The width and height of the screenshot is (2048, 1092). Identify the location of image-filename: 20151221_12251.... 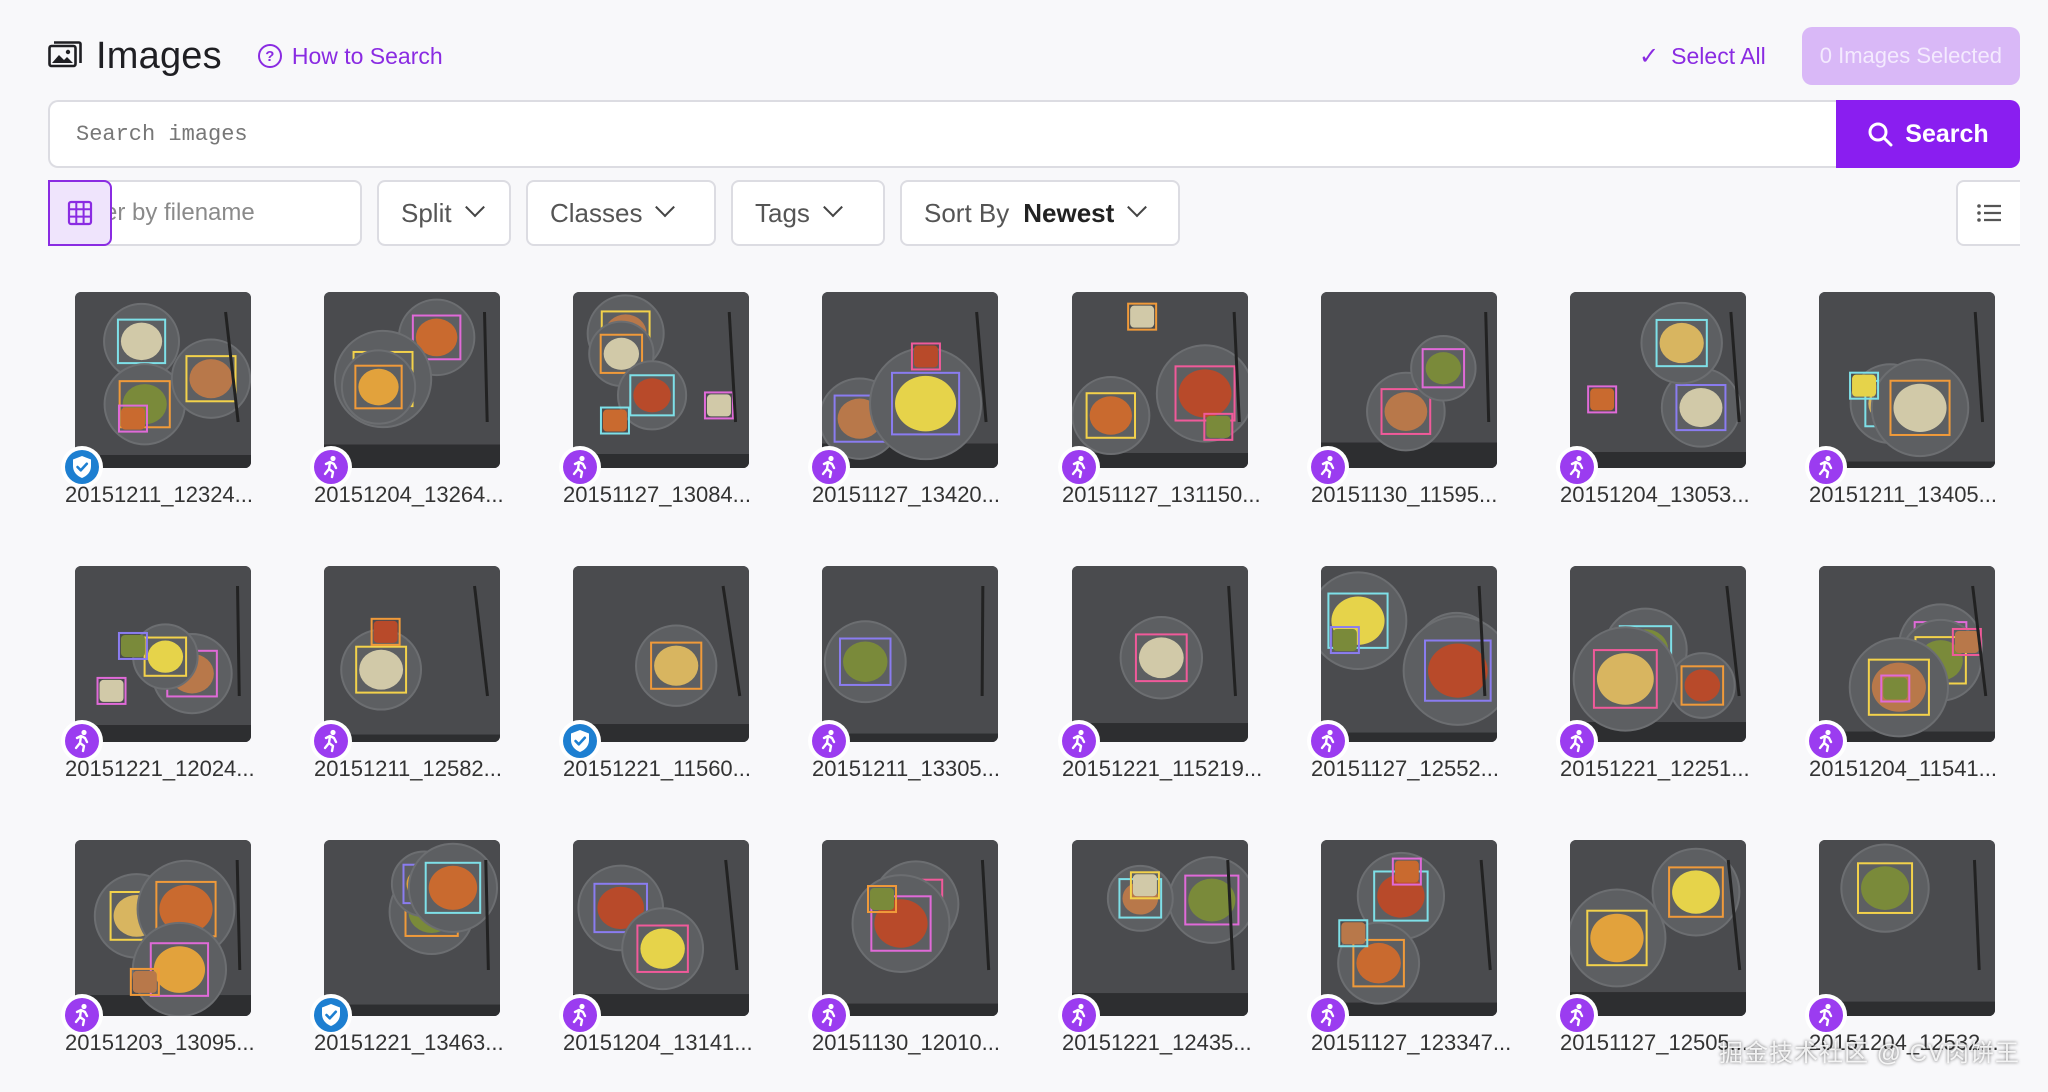
(1655, 768).